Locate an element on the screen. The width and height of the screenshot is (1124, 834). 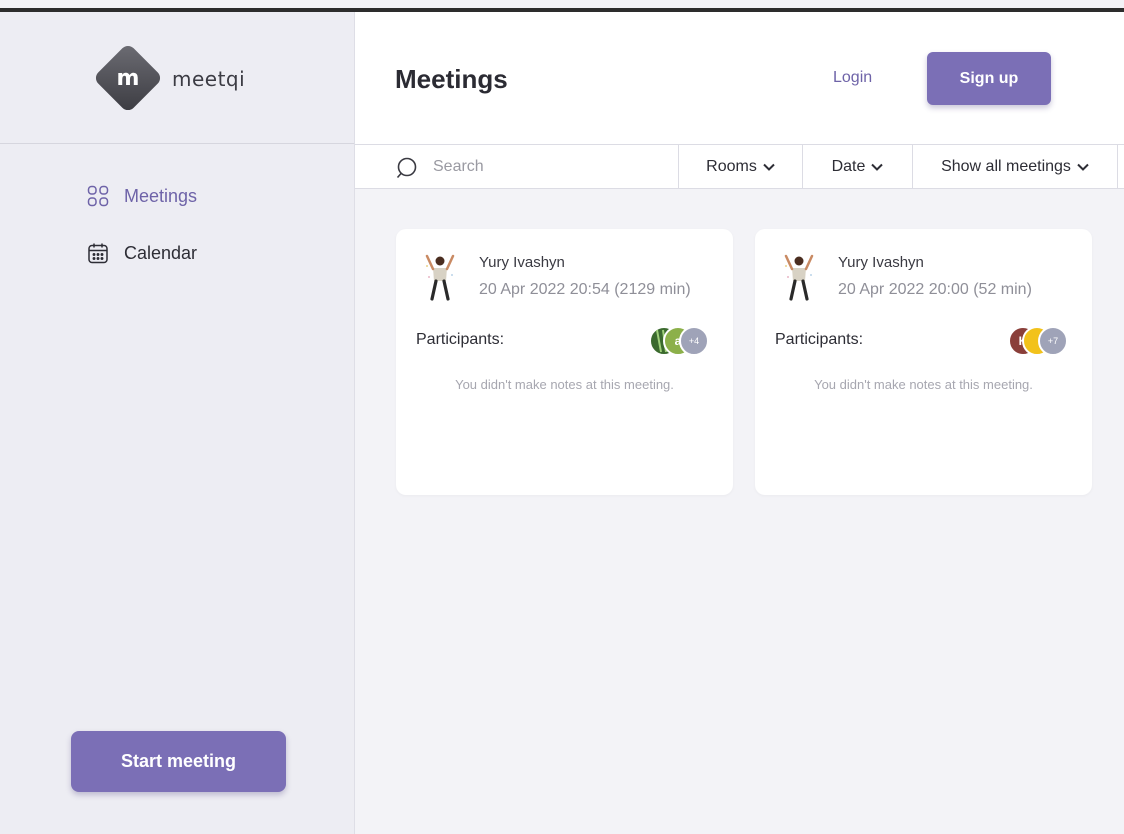
date-dropdown-label: Date is located at coordinates (848, 166).